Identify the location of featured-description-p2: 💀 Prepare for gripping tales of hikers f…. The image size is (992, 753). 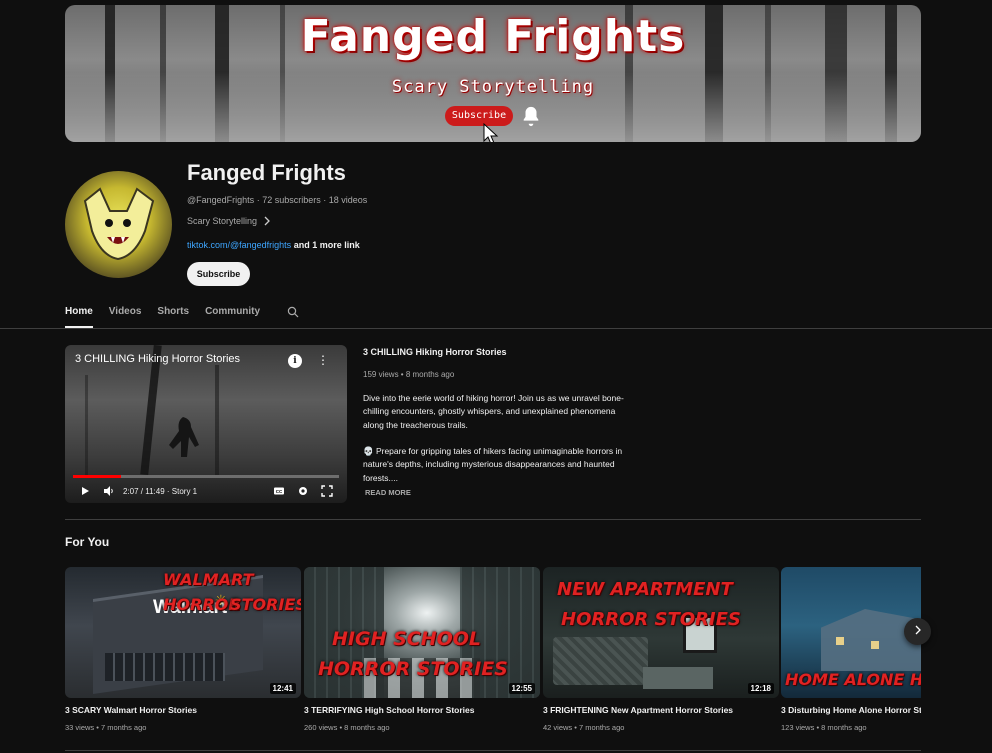
(493, 464).